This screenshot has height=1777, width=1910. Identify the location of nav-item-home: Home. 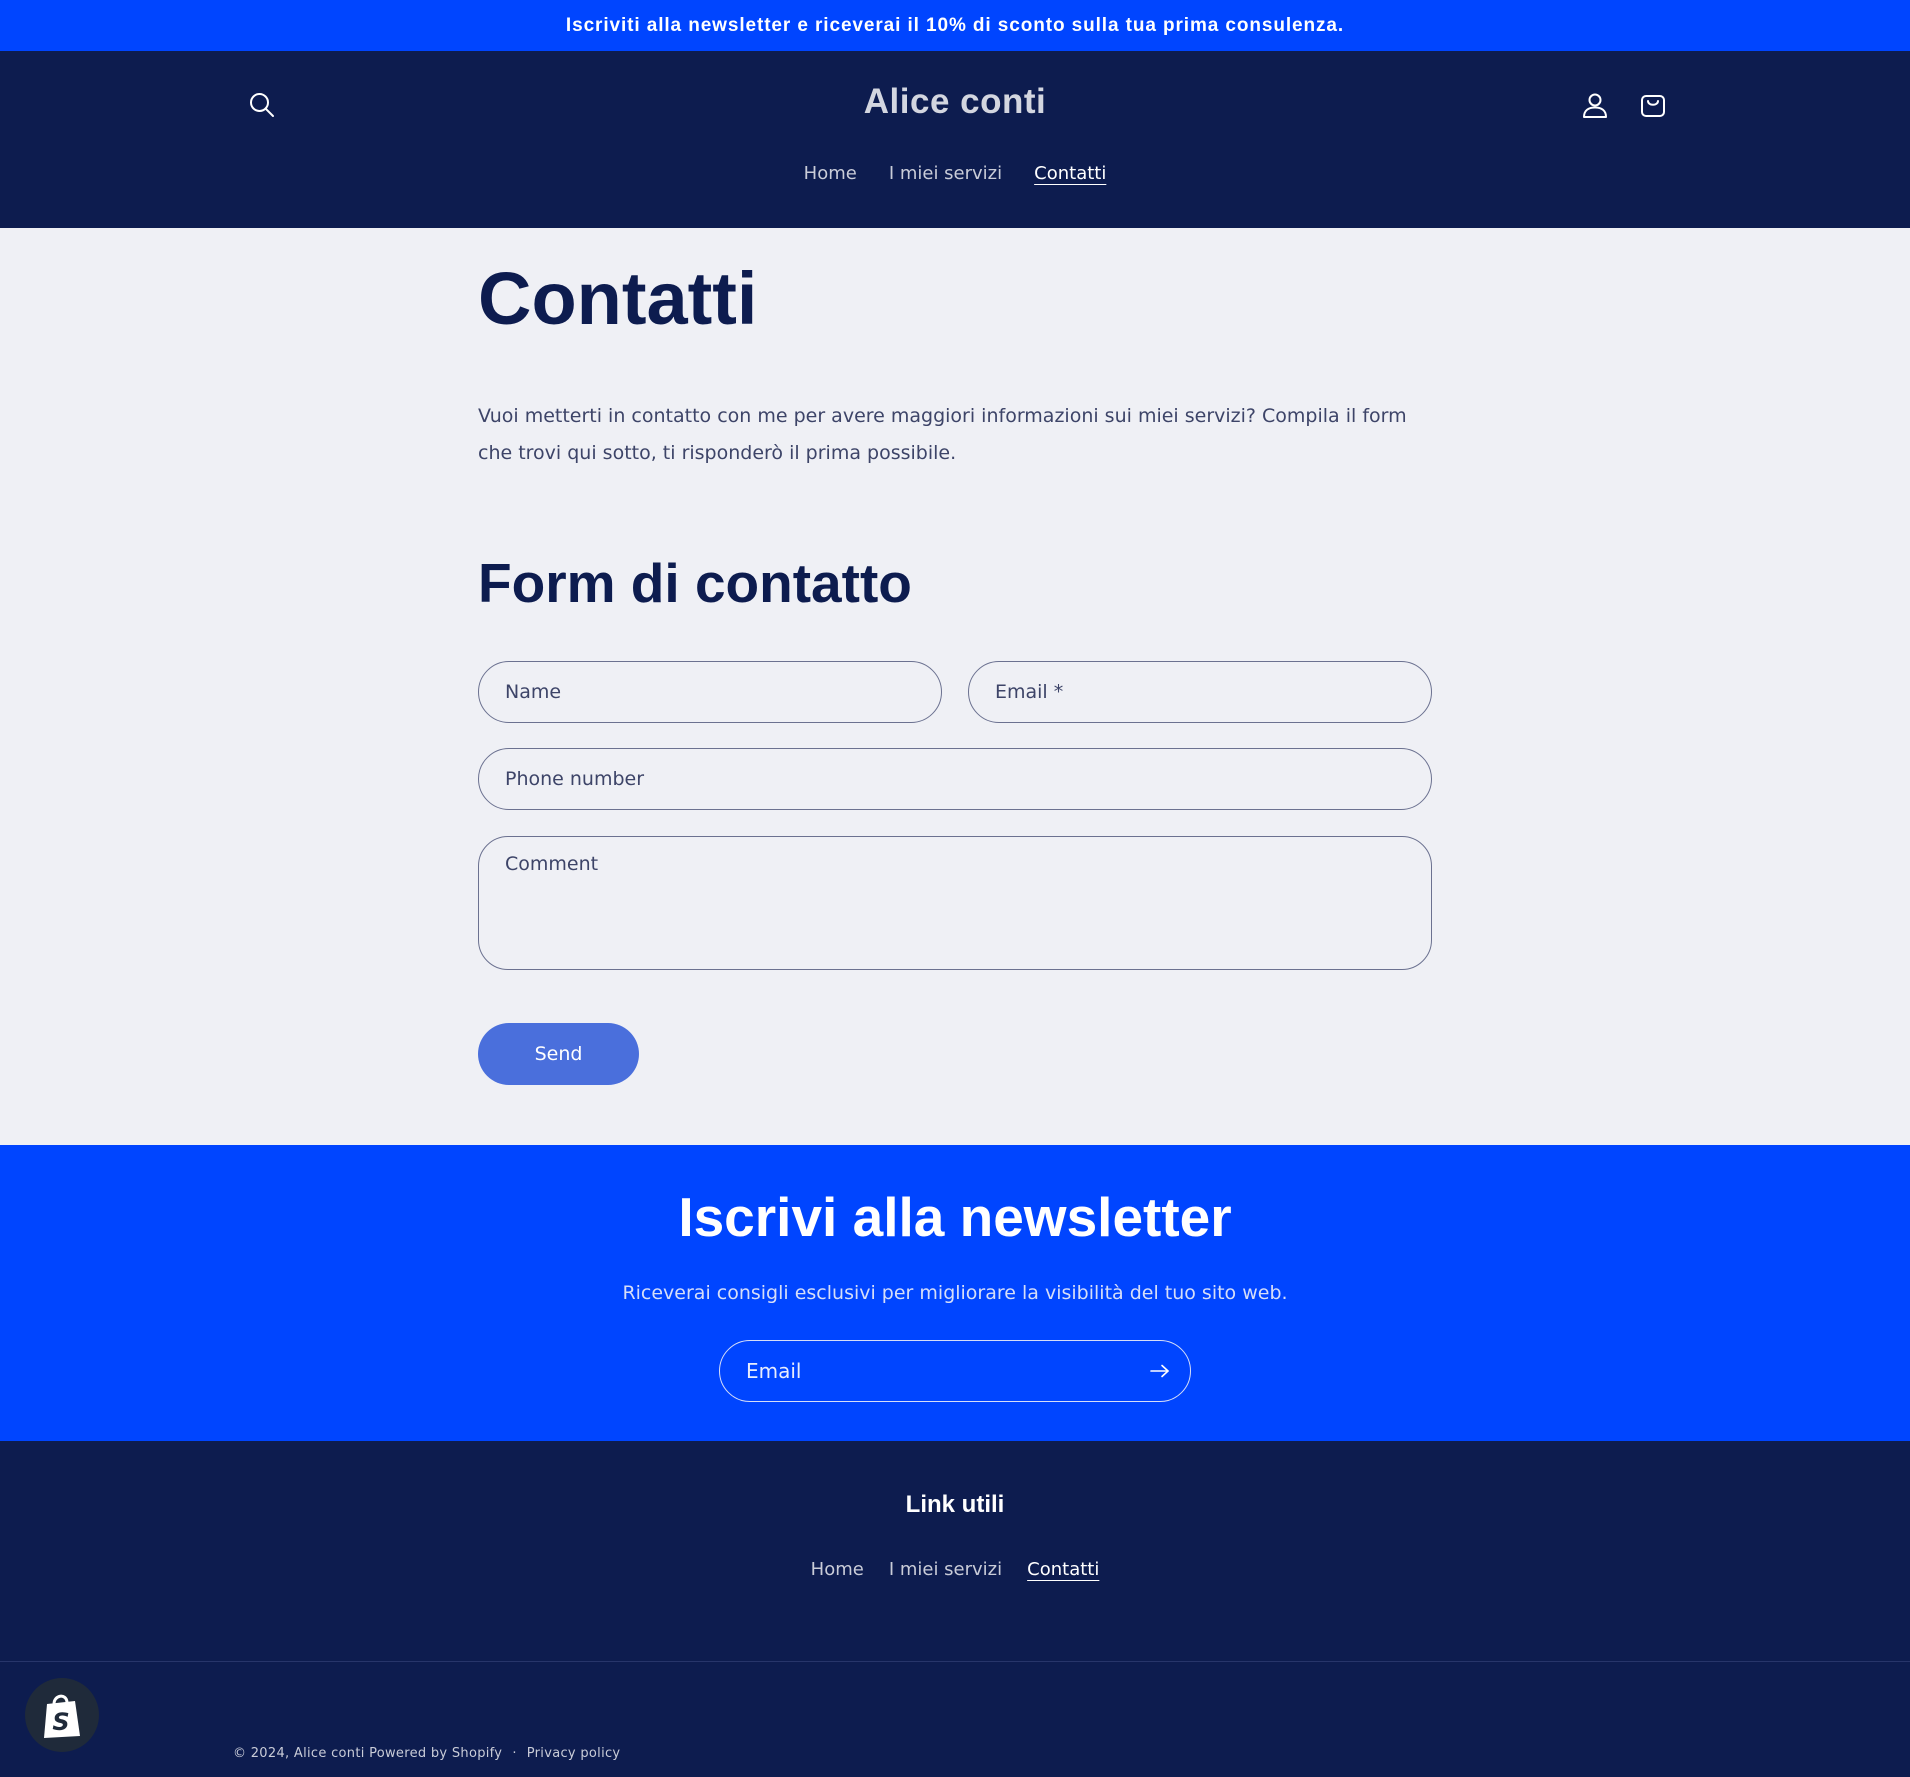
(830, 173).